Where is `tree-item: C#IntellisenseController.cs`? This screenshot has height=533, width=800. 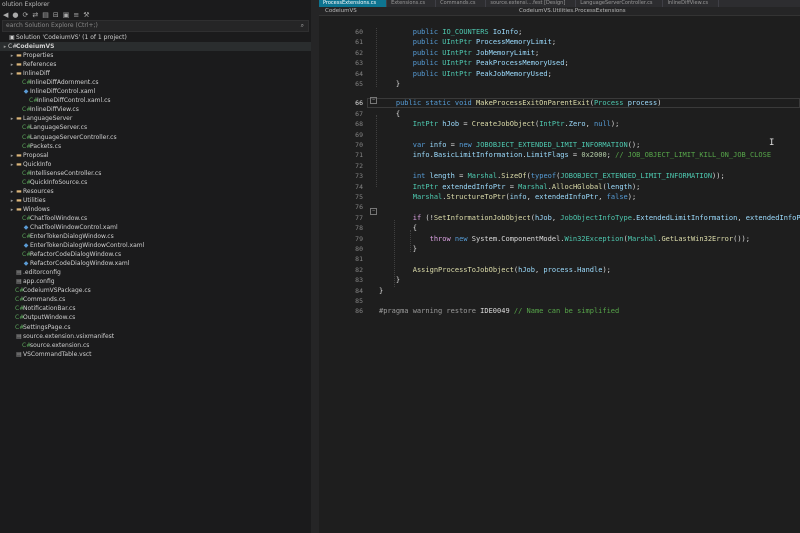 tree-item: C#IntellisenseController.cs is located at coordinates (155, 173).